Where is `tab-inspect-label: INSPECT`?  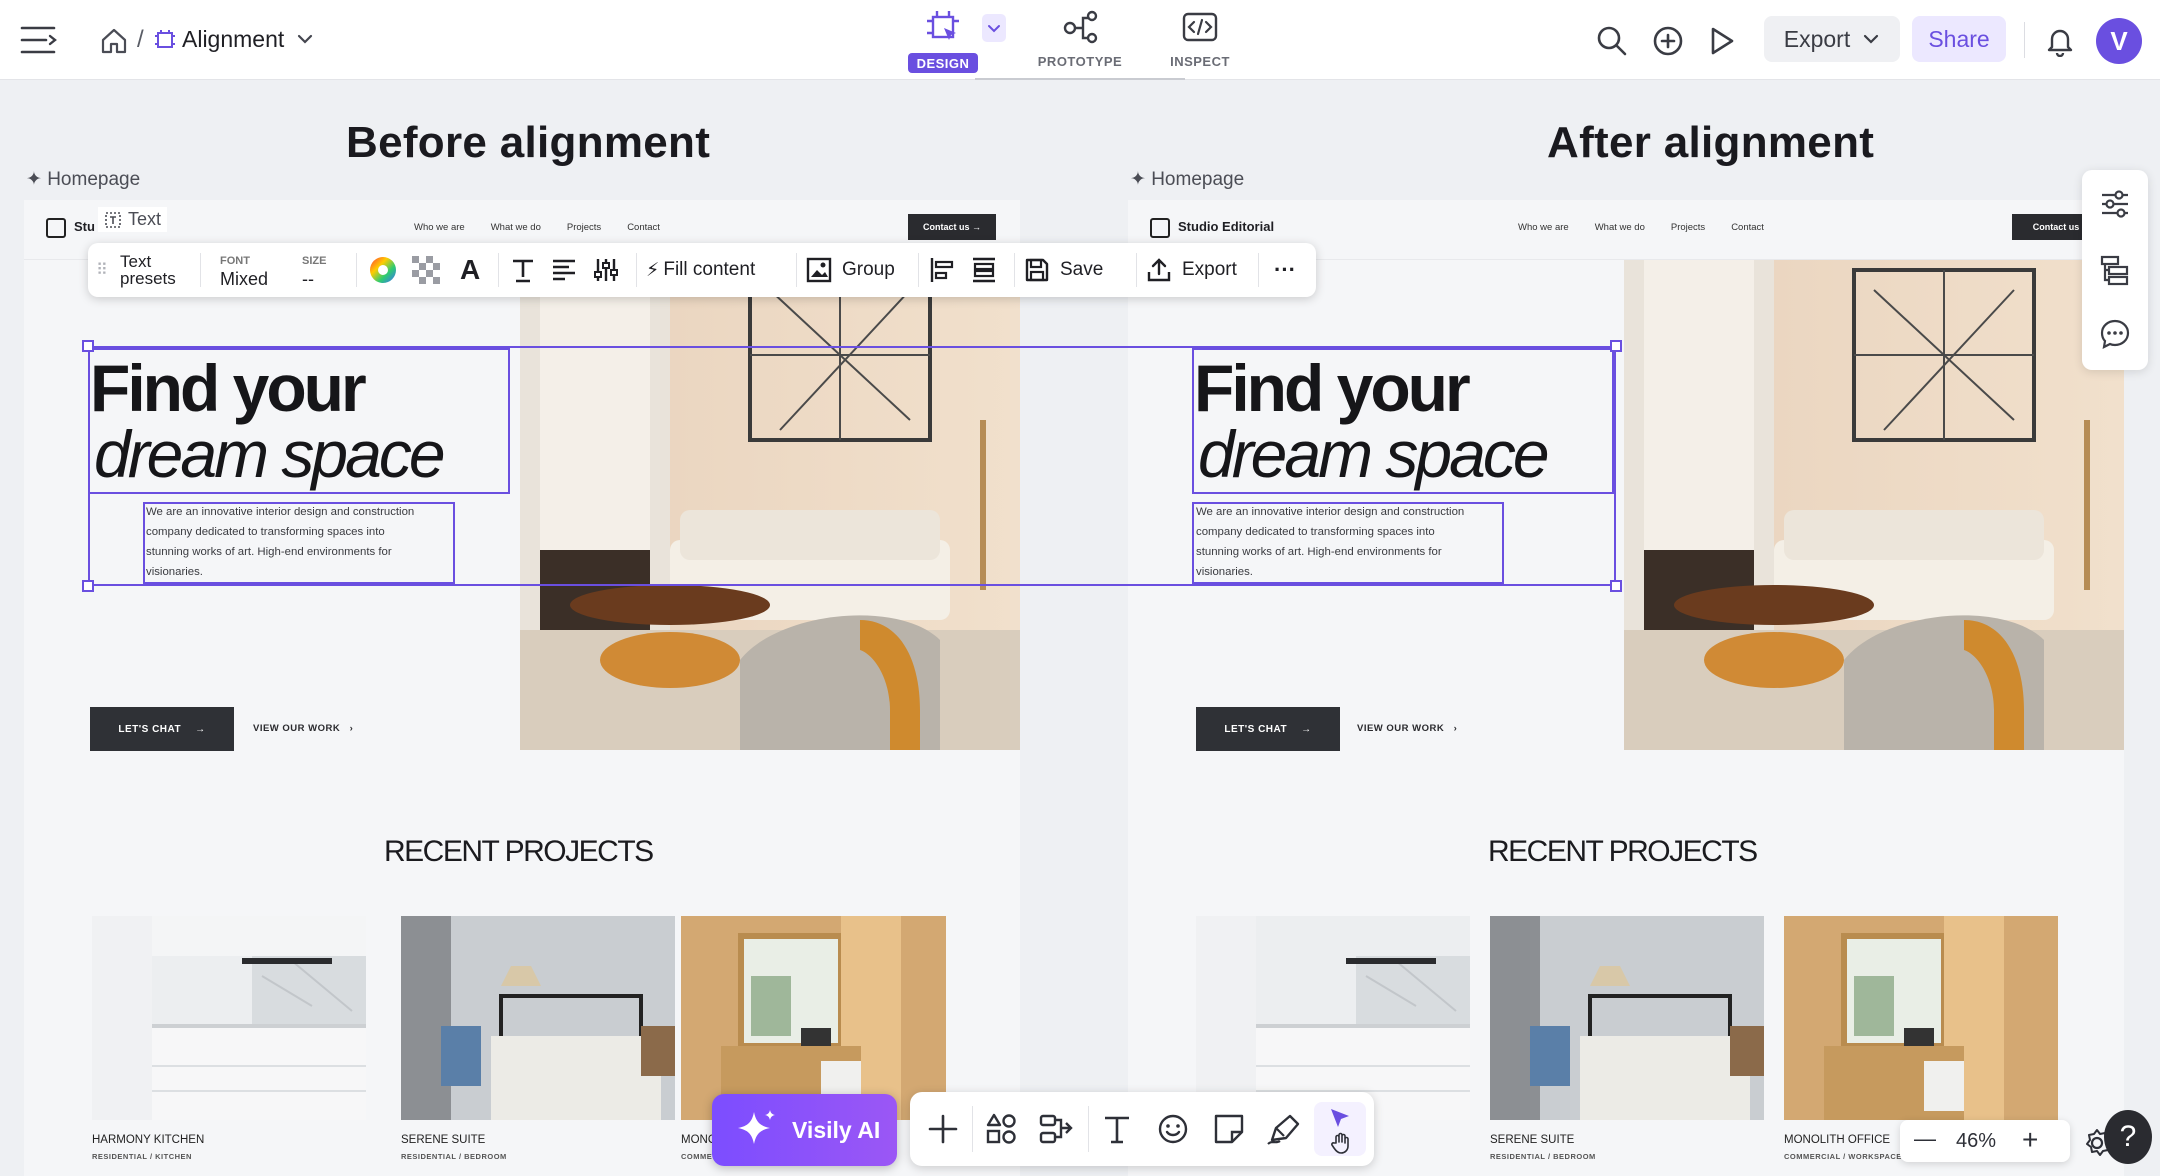 tab-inspect-label: INSPECT is located at coordinates (1200, 61).